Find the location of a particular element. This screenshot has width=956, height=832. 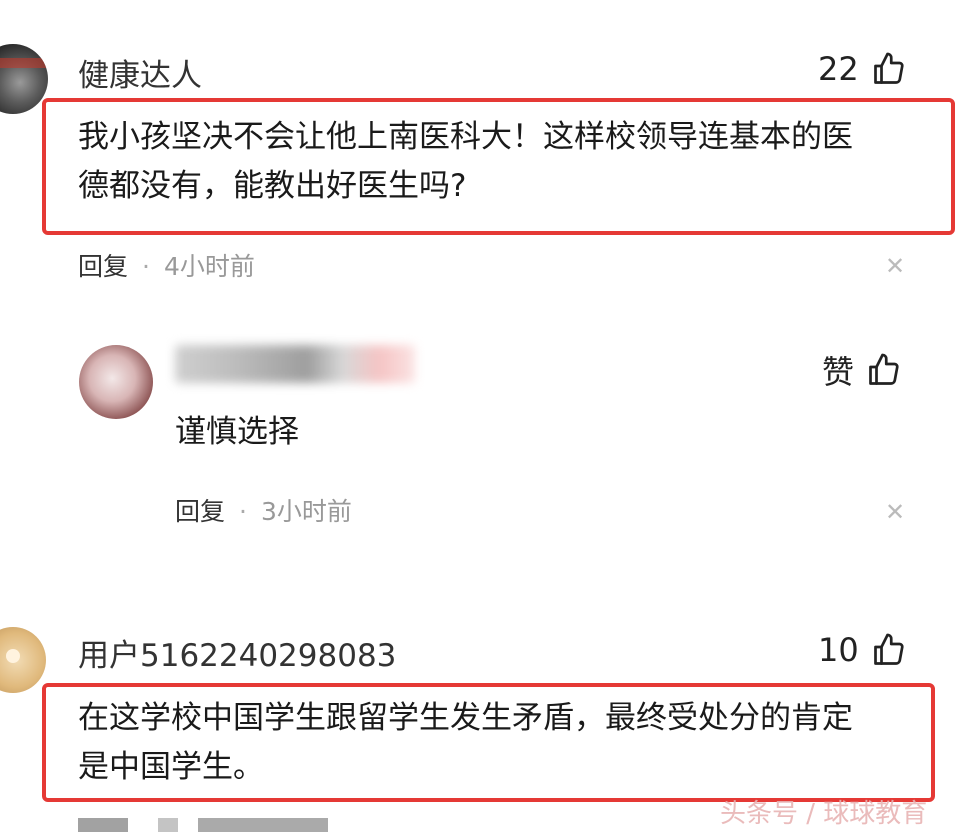

like-label: 赞 is located at coordinates (838, 372).